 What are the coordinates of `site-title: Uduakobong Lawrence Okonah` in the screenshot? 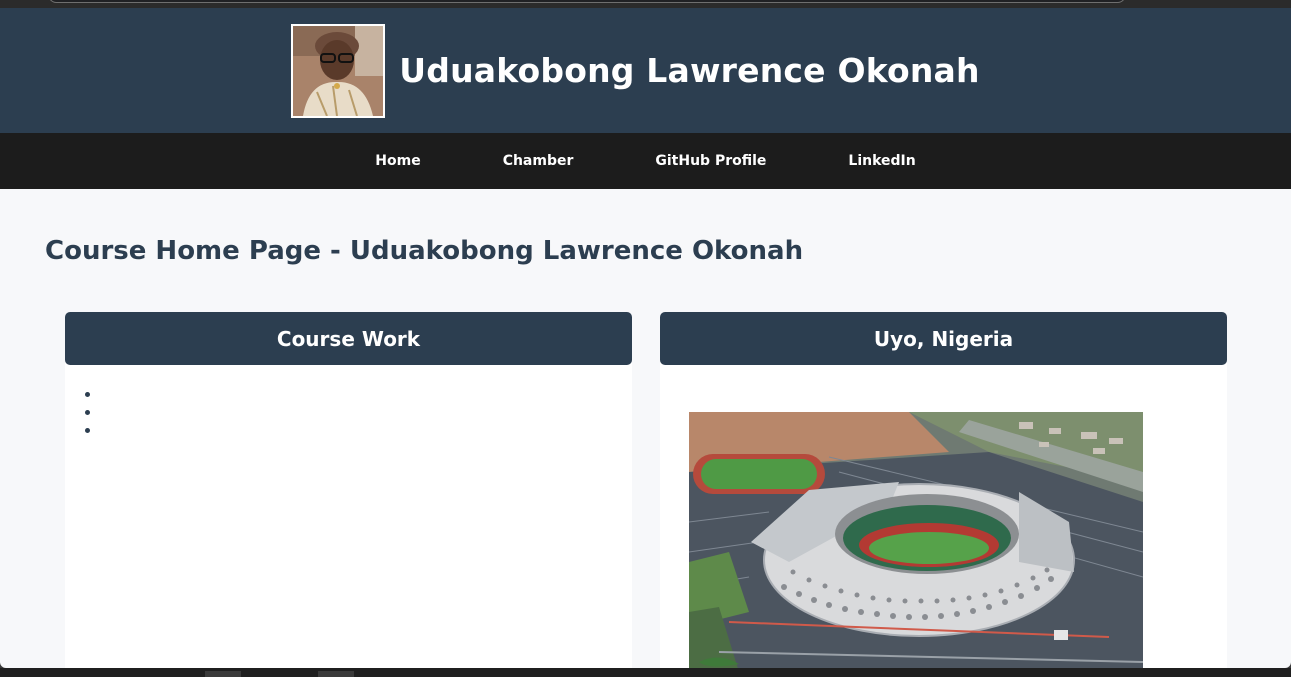 It's located at (689, 70).